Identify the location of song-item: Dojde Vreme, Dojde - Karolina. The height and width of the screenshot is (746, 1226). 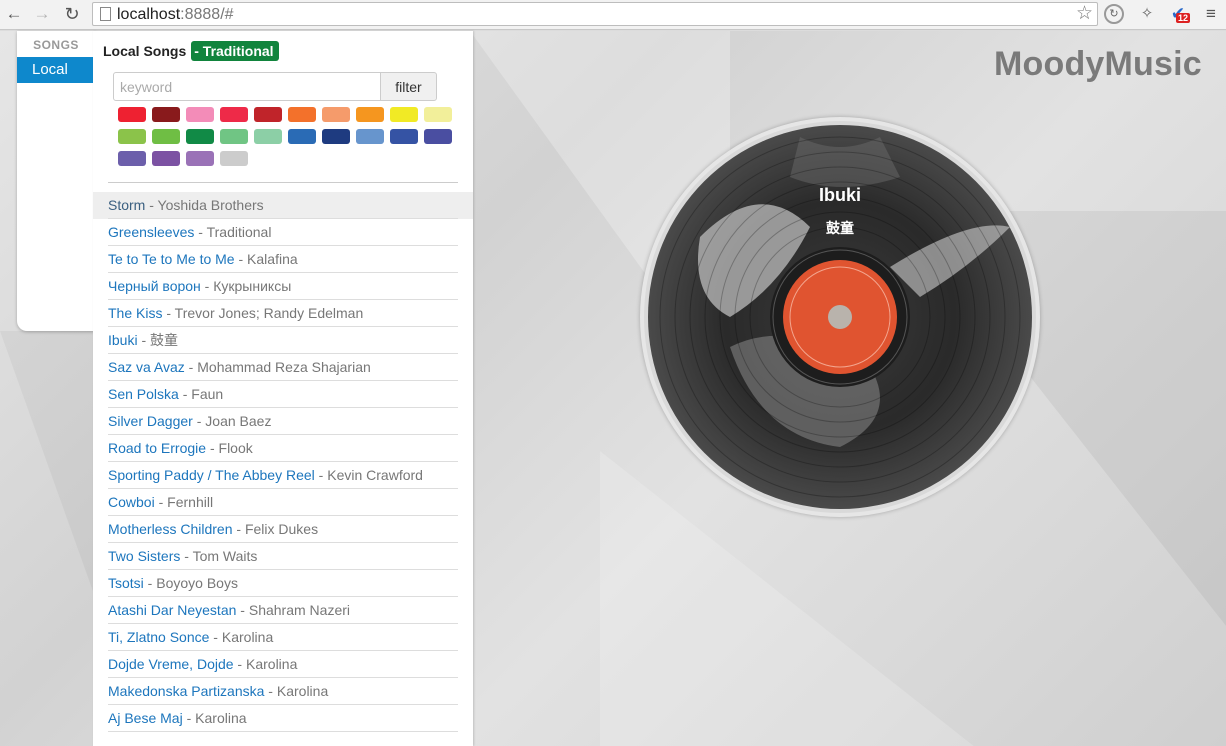
(283, 664).